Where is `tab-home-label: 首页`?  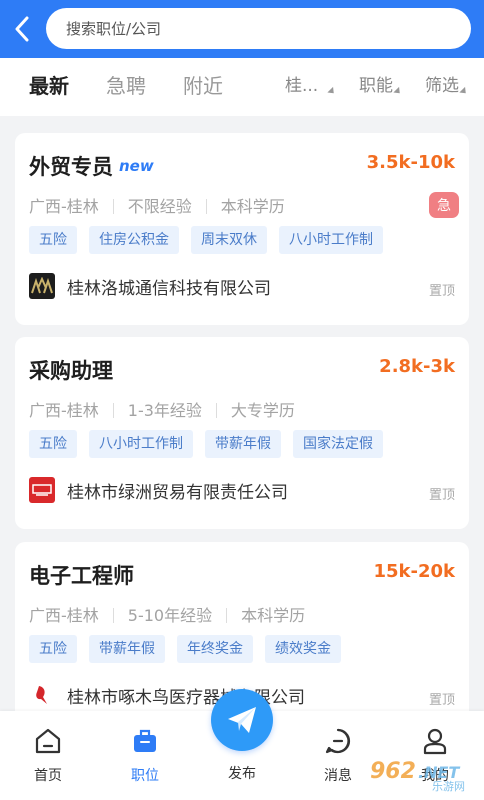
tab-home-label: 首页 is located at coordinates (48, 776).